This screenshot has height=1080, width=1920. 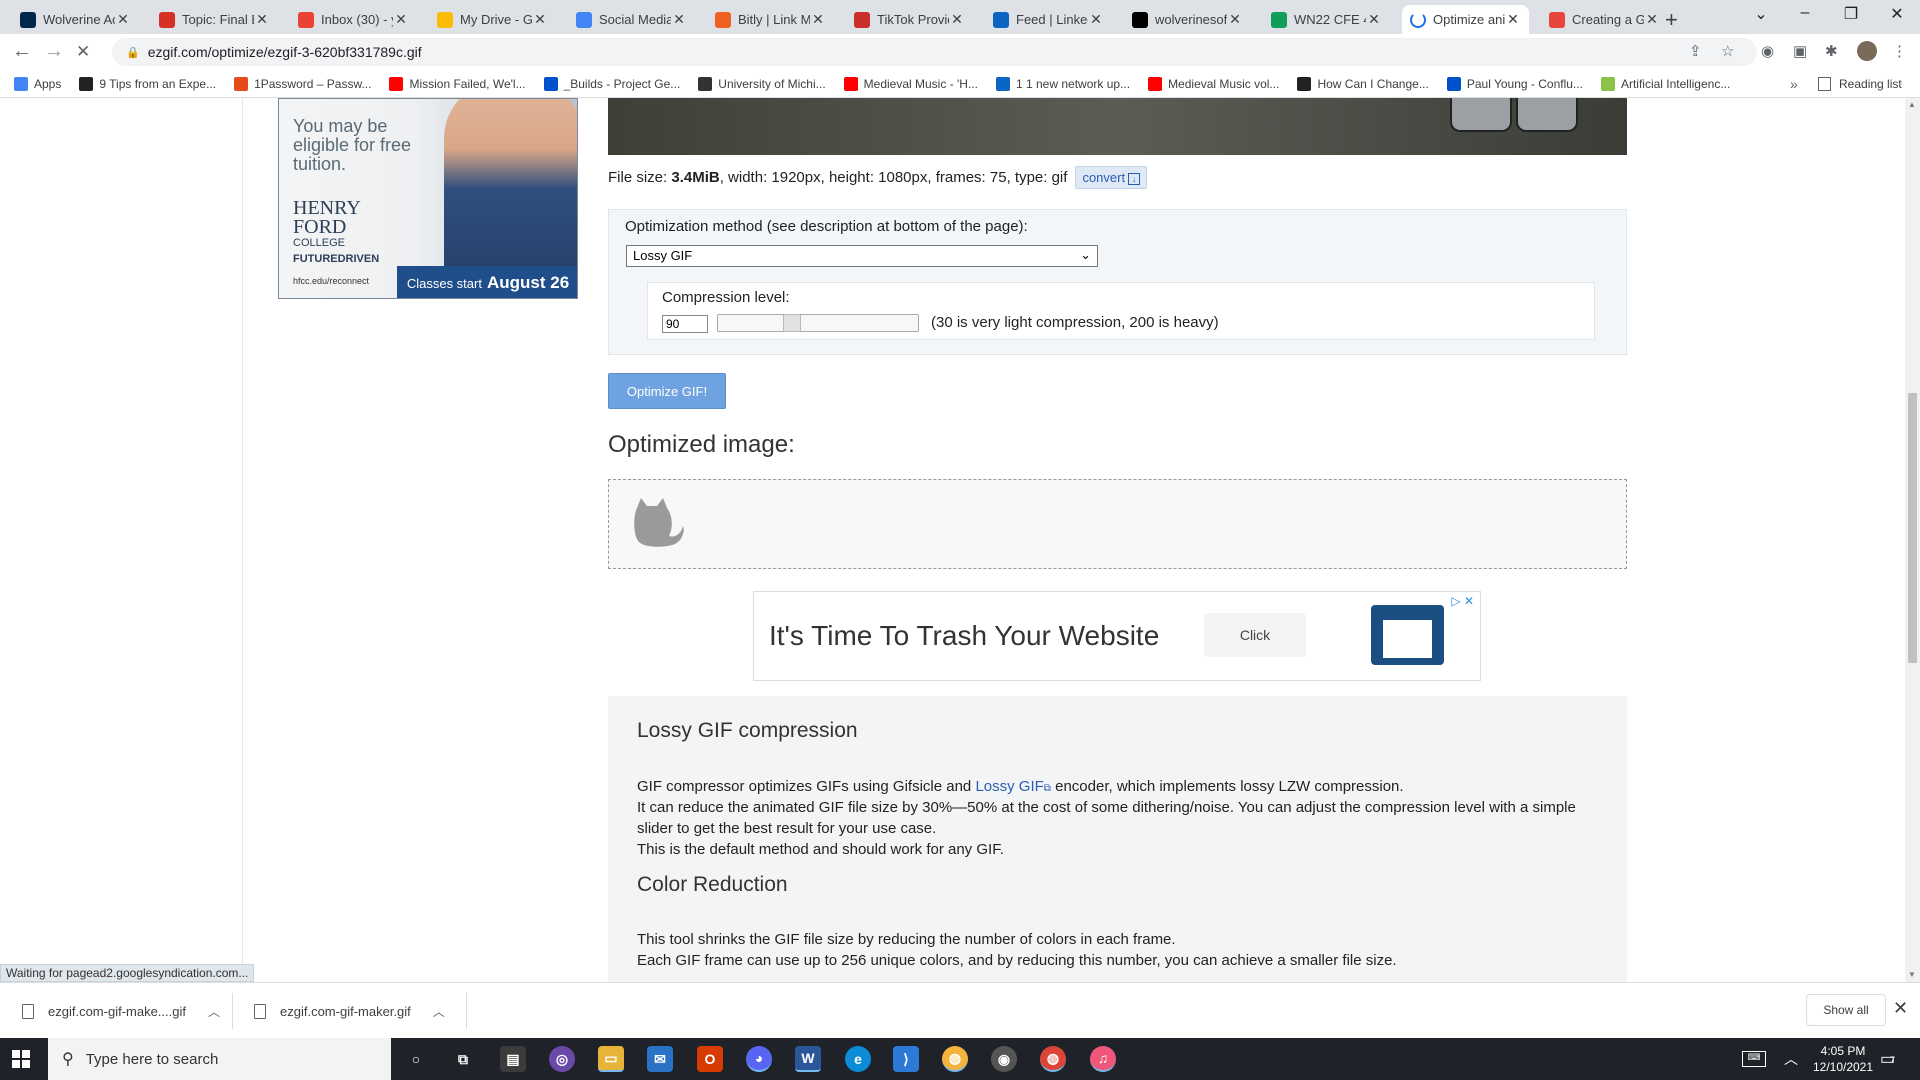 I want to click on extension-screencast-icon: ▣, so click(x=1800, y=51).